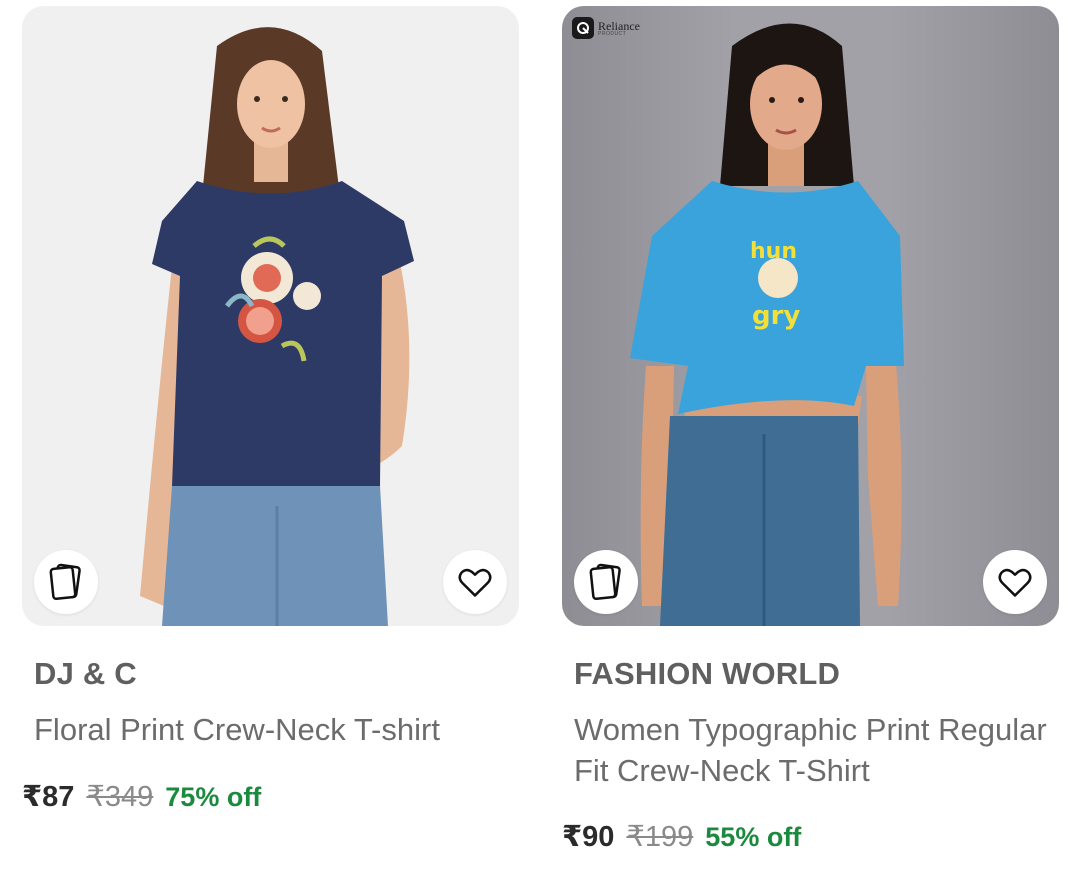 The height and width of the screenshot is (894, 1079). What do you see at coordinates (237, 729) in the screenshot?
I see `product-title: Floral Print Crew-Neck T-shirt` at bounding box center [237, 729].